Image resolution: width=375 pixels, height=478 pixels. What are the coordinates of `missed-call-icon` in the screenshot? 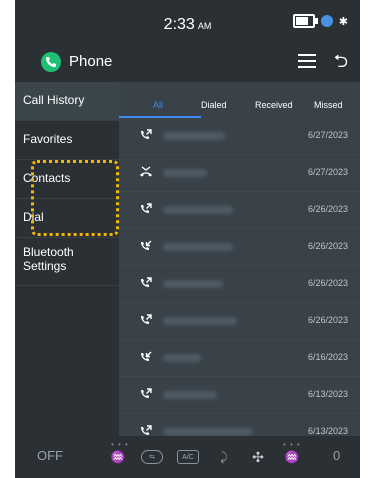 It's located at (146, 172).